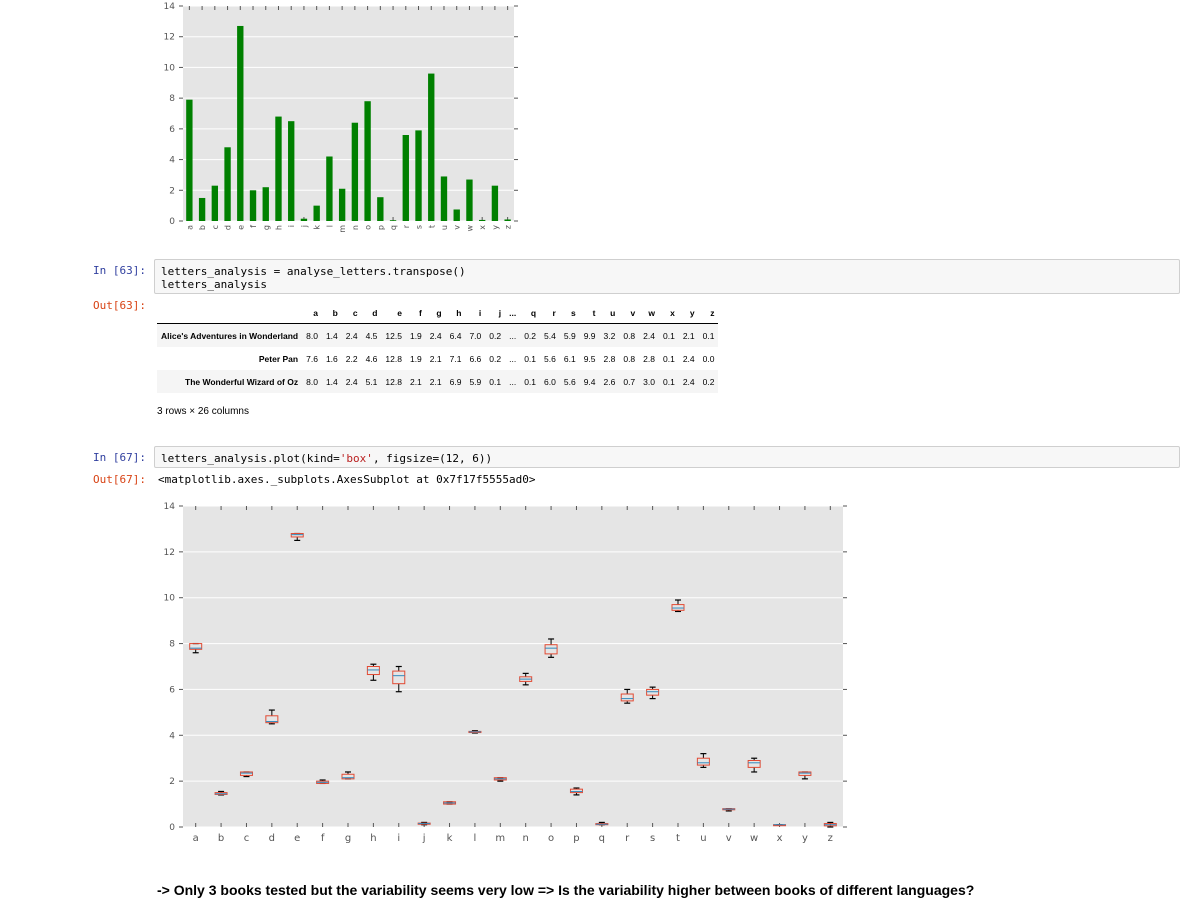 This screenshot has height=911, width=1200. Describe the element at coordinates (589, 381) in the screenshot. I see `table-cell: 9.4` at that location.